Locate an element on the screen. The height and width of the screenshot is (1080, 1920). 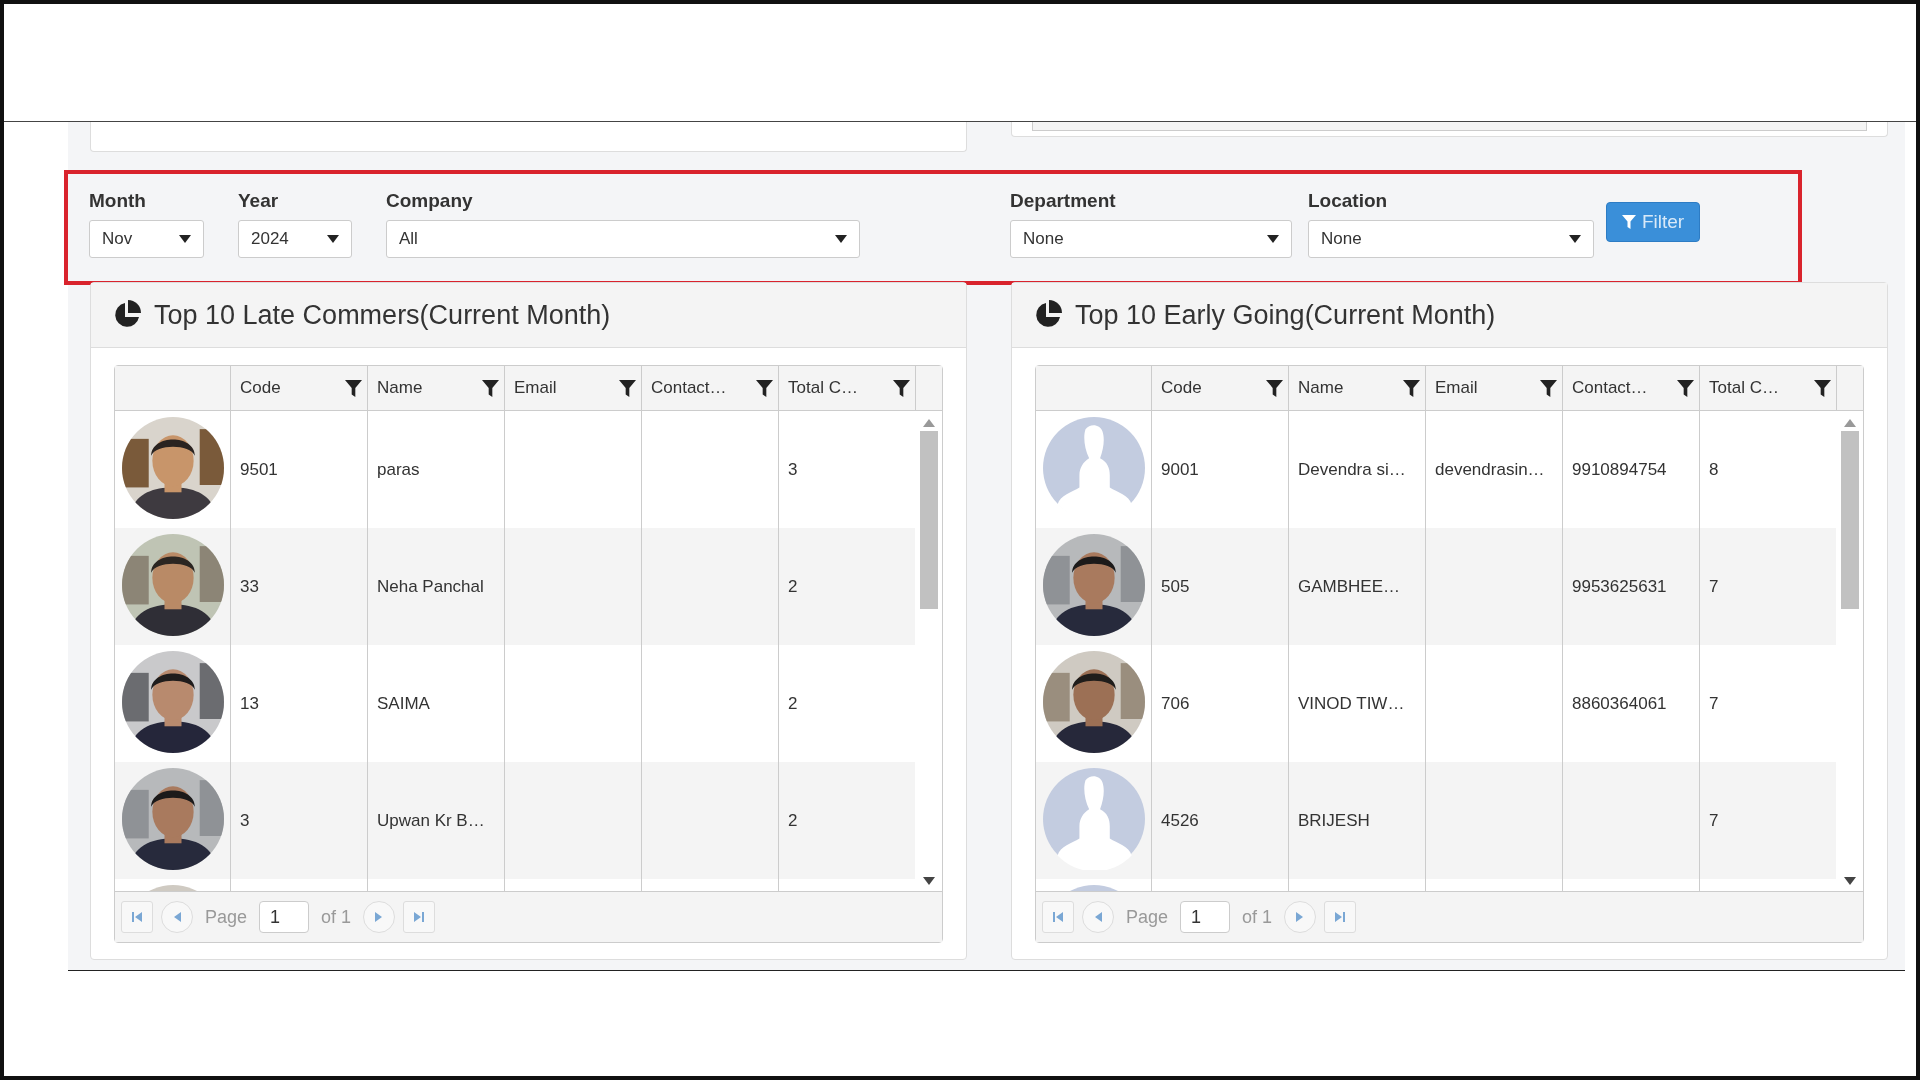
table-cell: SAIMA is located at coordinates (403, 703).